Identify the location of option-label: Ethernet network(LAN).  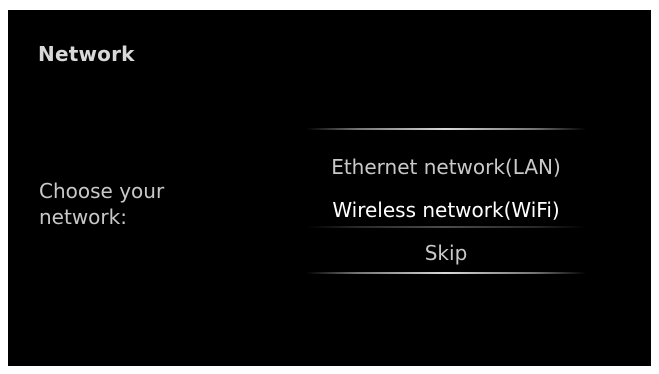
(446, 167).